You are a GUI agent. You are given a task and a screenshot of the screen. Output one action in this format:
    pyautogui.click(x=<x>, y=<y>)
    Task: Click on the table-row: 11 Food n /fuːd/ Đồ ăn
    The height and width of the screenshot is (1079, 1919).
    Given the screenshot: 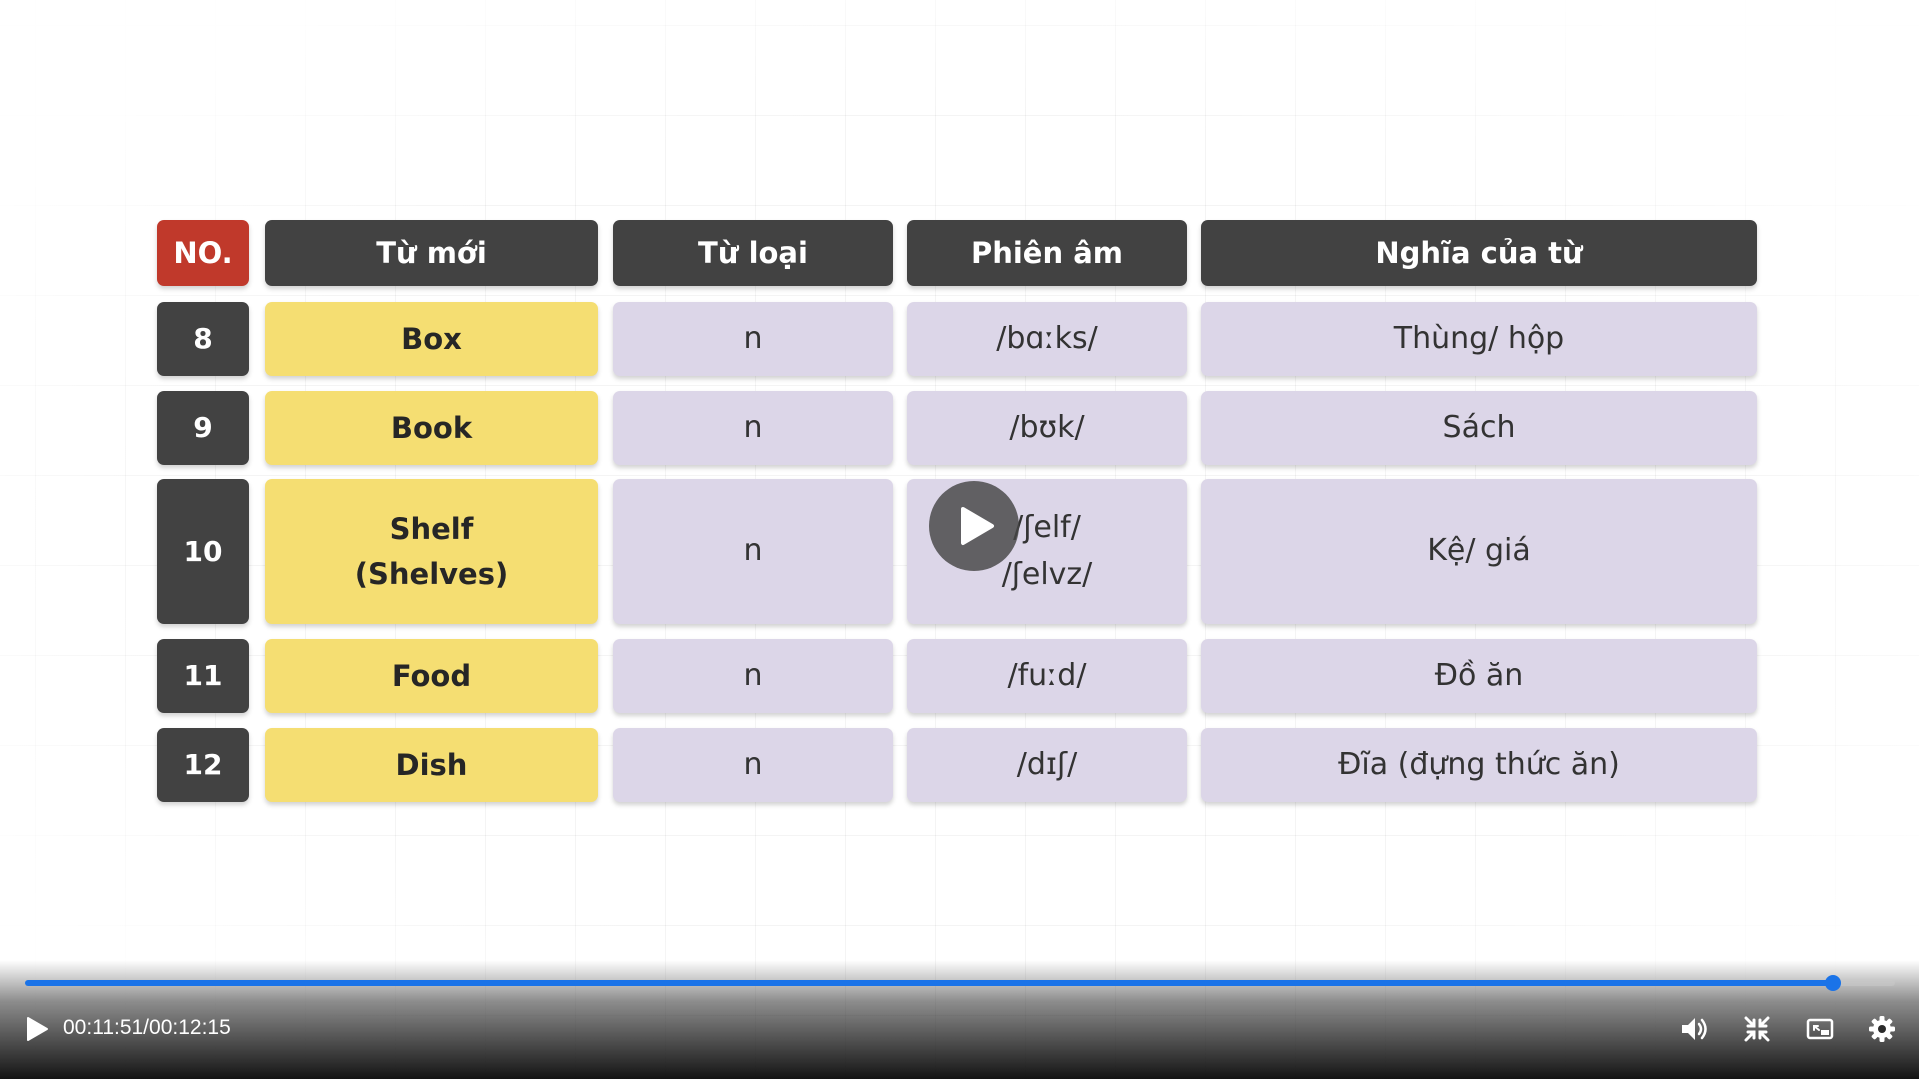 What is the action you would take?
    pyautogui.click(x=957, y=676)
    